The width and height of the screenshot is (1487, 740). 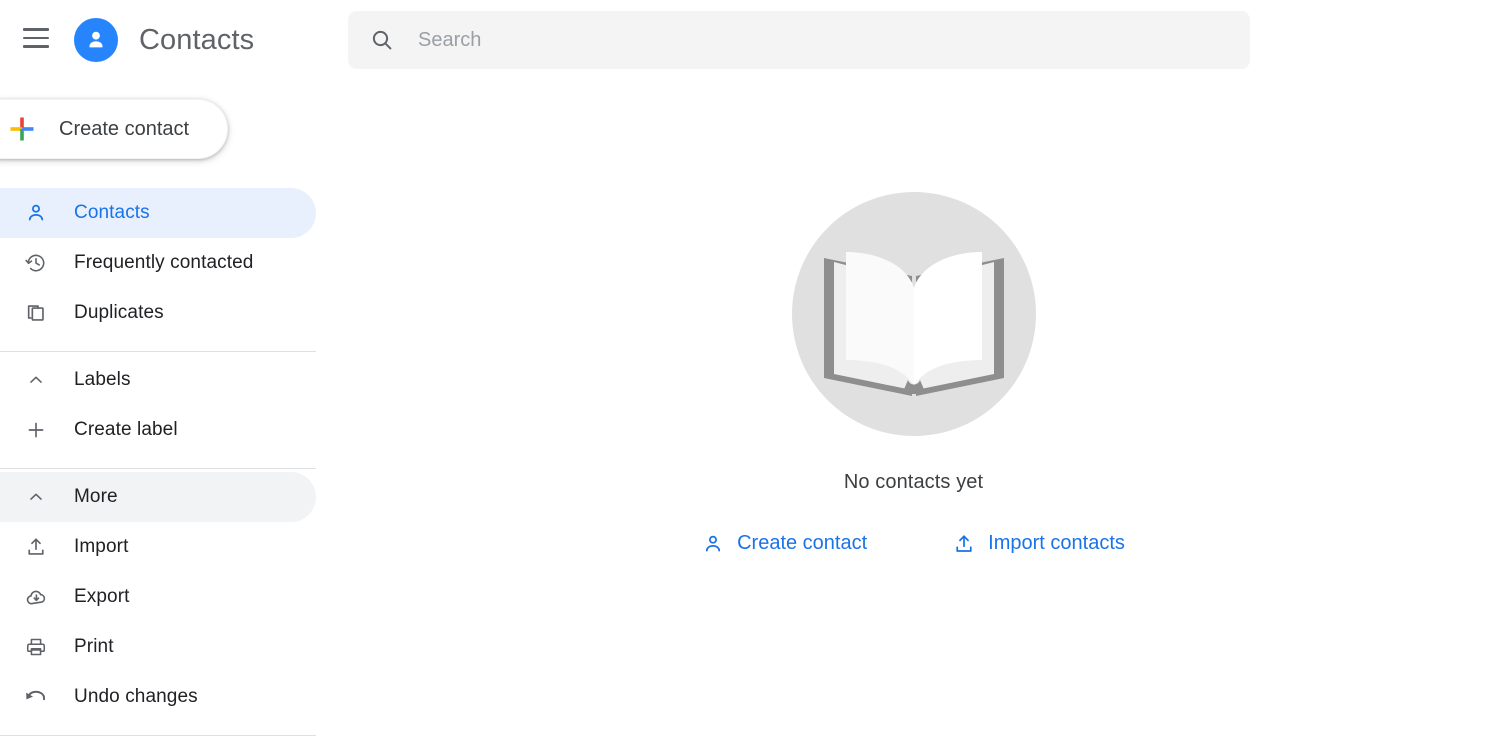 What do you see at coordinates (36, 697) in the screenshot?
I see `undo-icon` at bounding box center [36, 697].